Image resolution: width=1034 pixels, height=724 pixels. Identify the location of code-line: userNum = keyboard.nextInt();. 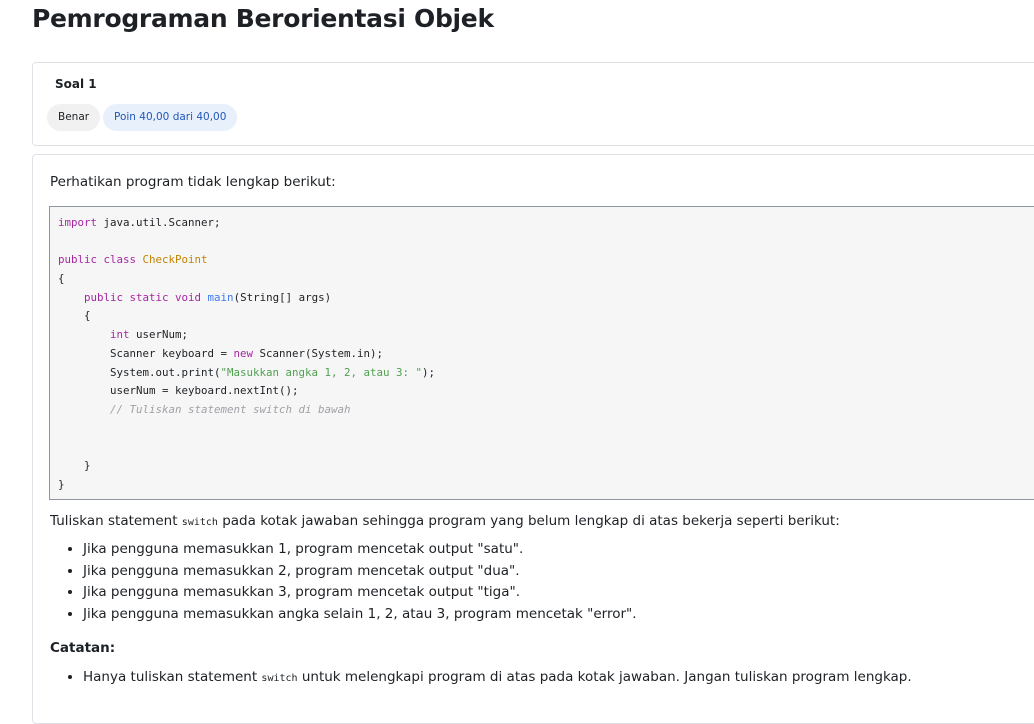
(178, 391).